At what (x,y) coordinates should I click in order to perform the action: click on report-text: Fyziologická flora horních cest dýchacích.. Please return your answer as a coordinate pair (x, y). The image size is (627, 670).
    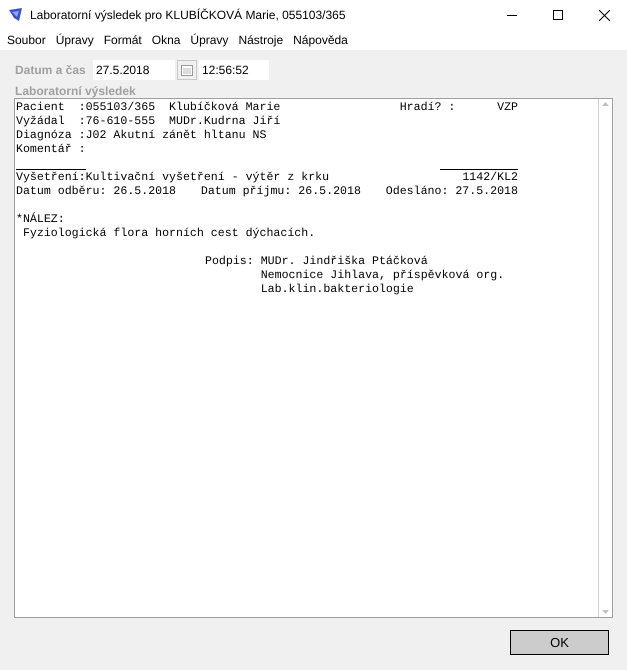
    Looking at the image, I should click on (169, 234).